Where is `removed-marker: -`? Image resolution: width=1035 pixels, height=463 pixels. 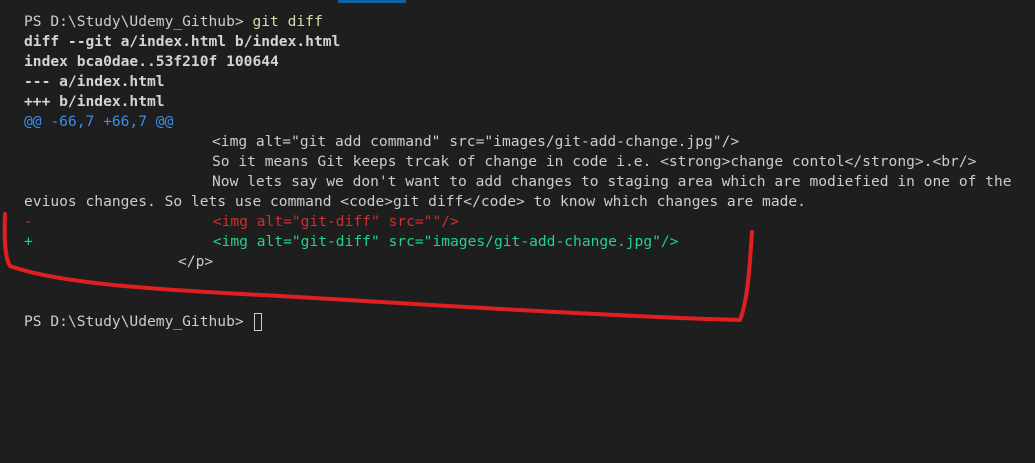 removed-marker: - is located at coordinates (28, 221).